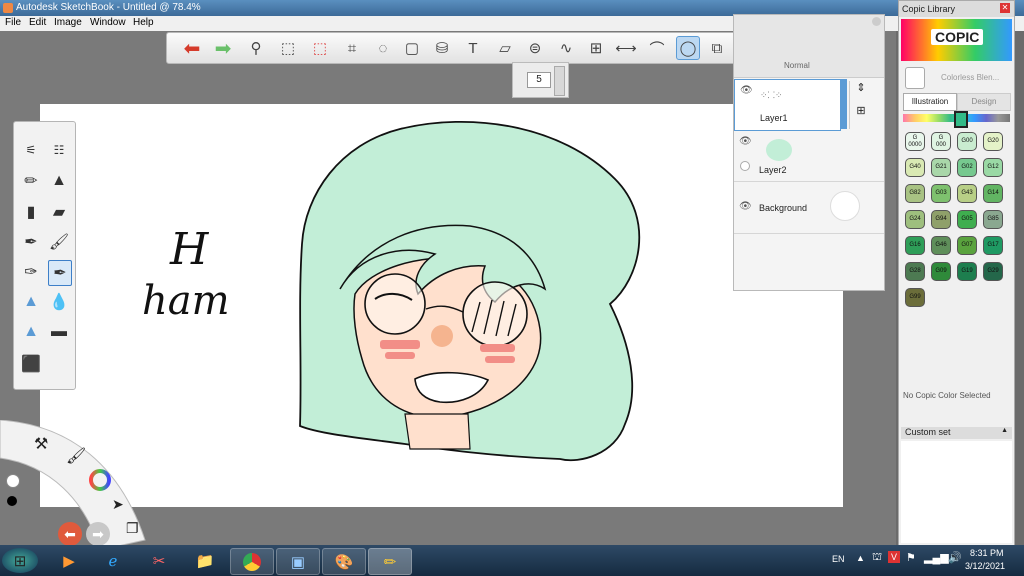 The image size is (1024, 576). What do you see at coordinates (915, 78) in the screenshot?
I see `colorless-blender-swatch` at bounding box center [915, 78].